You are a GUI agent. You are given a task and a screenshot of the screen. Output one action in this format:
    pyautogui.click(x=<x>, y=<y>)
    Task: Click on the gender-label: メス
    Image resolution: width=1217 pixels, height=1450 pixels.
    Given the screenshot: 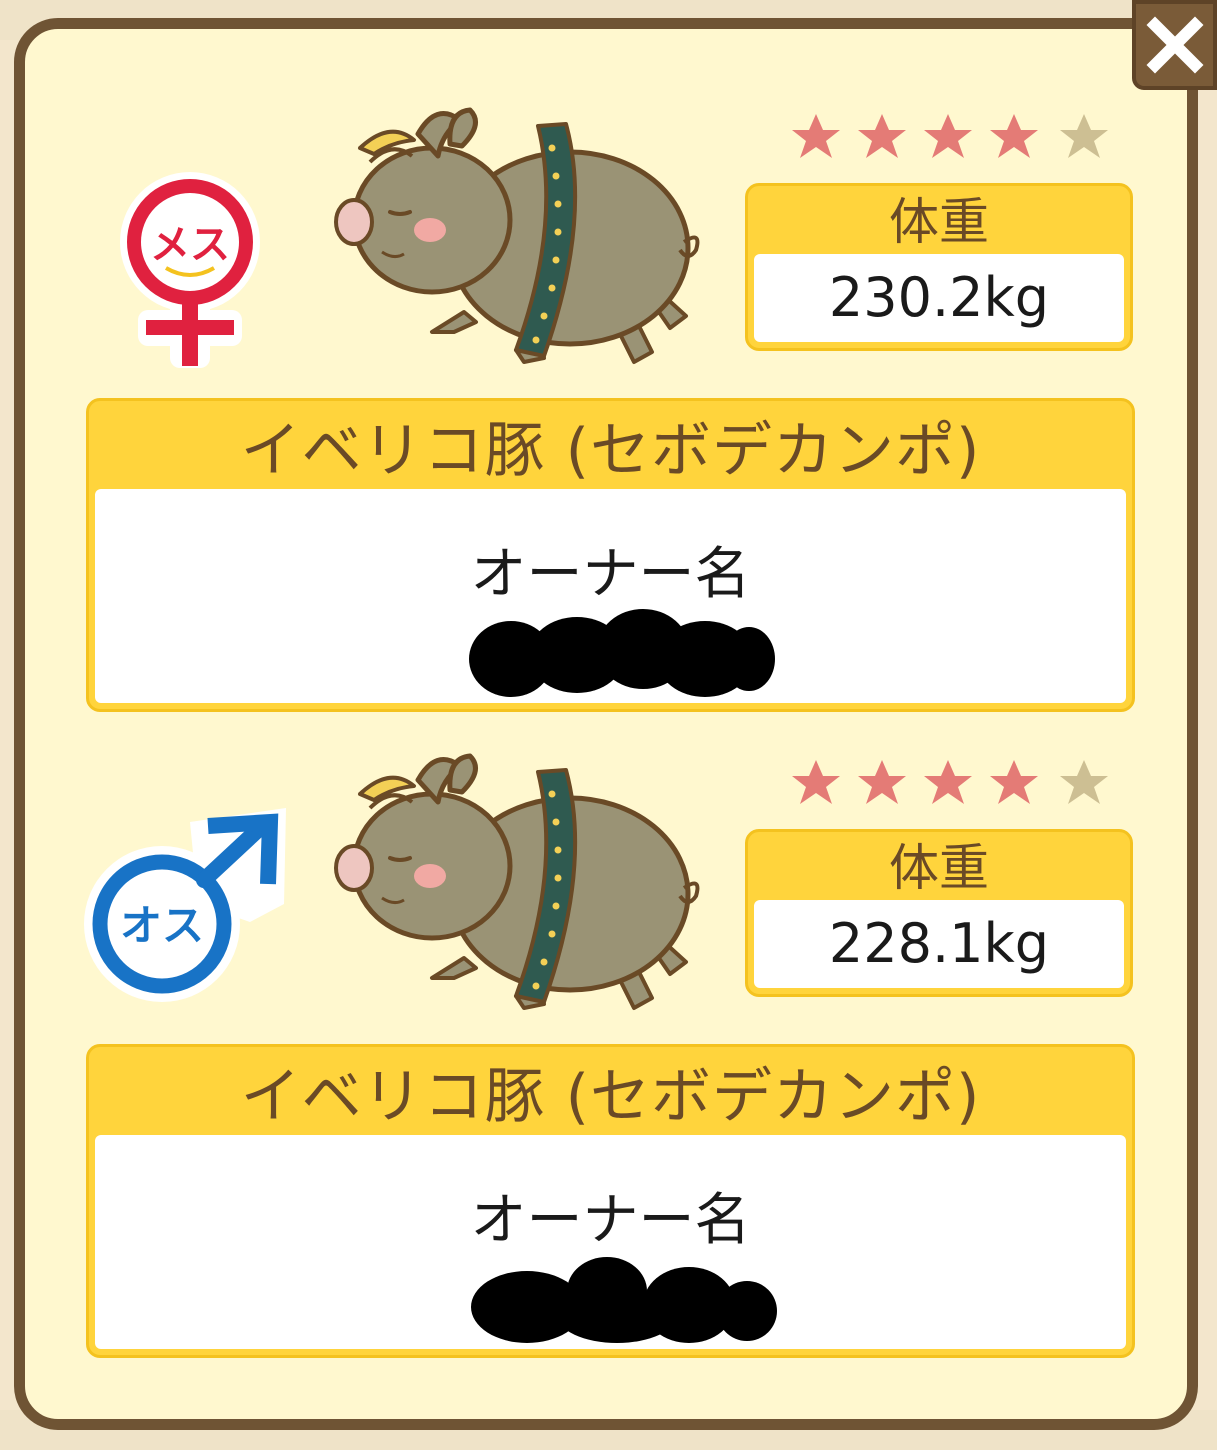 What is the action you would take?
    pyautogui.click(x=190, y=245)
    